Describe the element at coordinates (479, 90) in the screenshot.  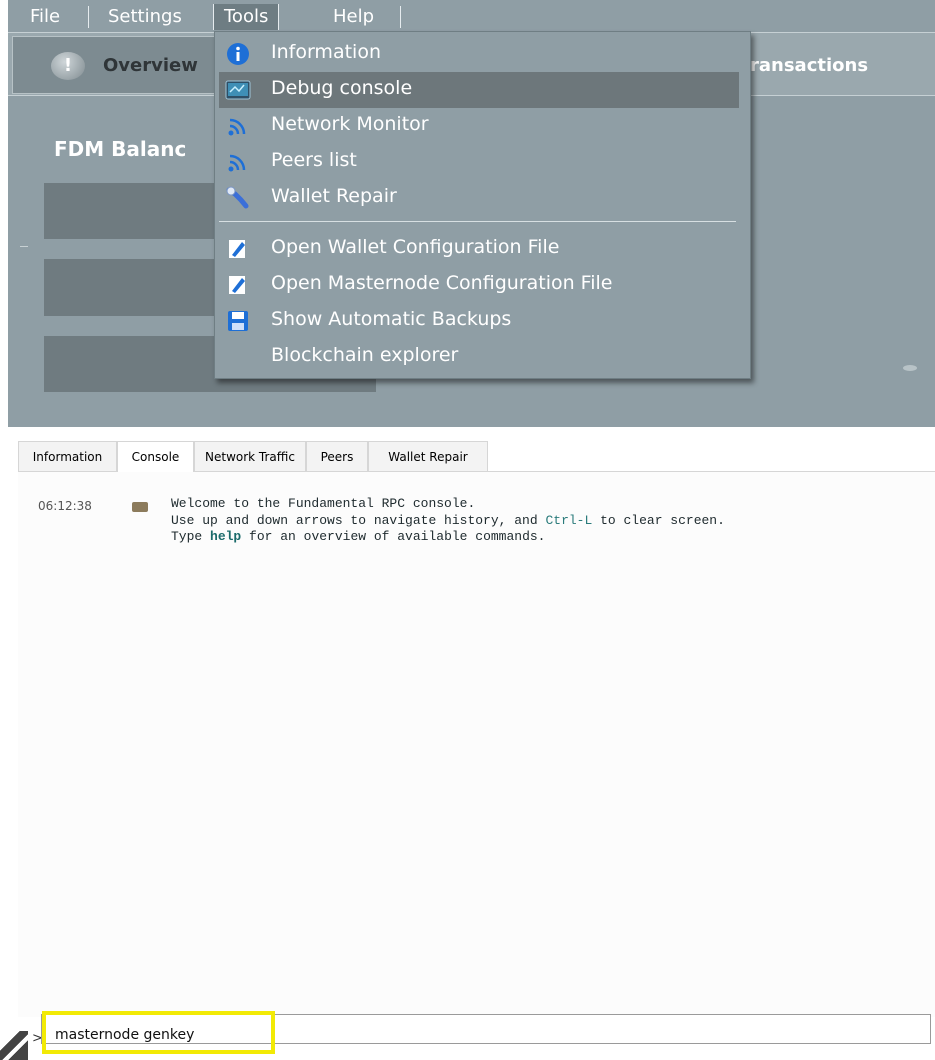
I see `menu-item-debug-console: Debug console` at that location.